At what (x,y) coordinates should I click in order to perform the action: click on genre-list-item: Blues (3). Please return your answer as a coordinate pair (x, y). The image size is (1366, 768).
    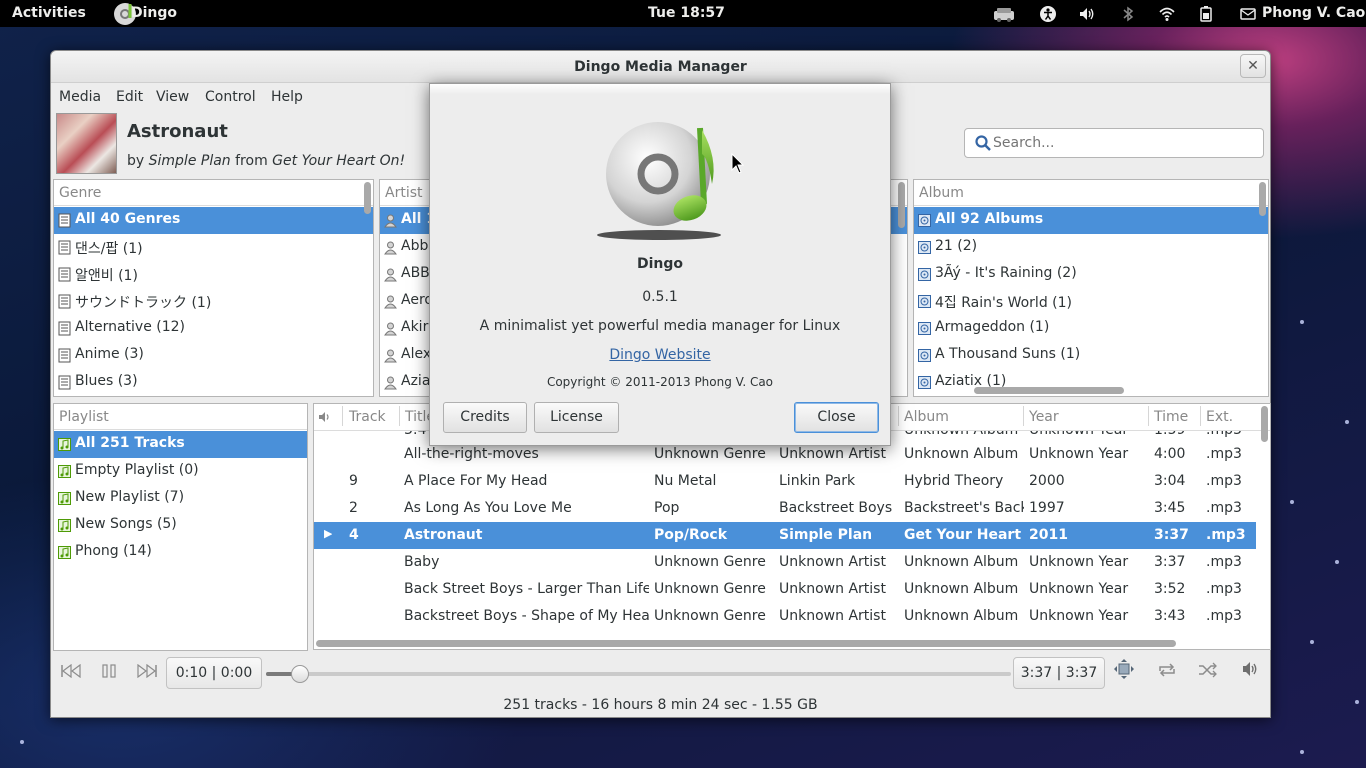
    Looking at the image, I should click on (213, 382).